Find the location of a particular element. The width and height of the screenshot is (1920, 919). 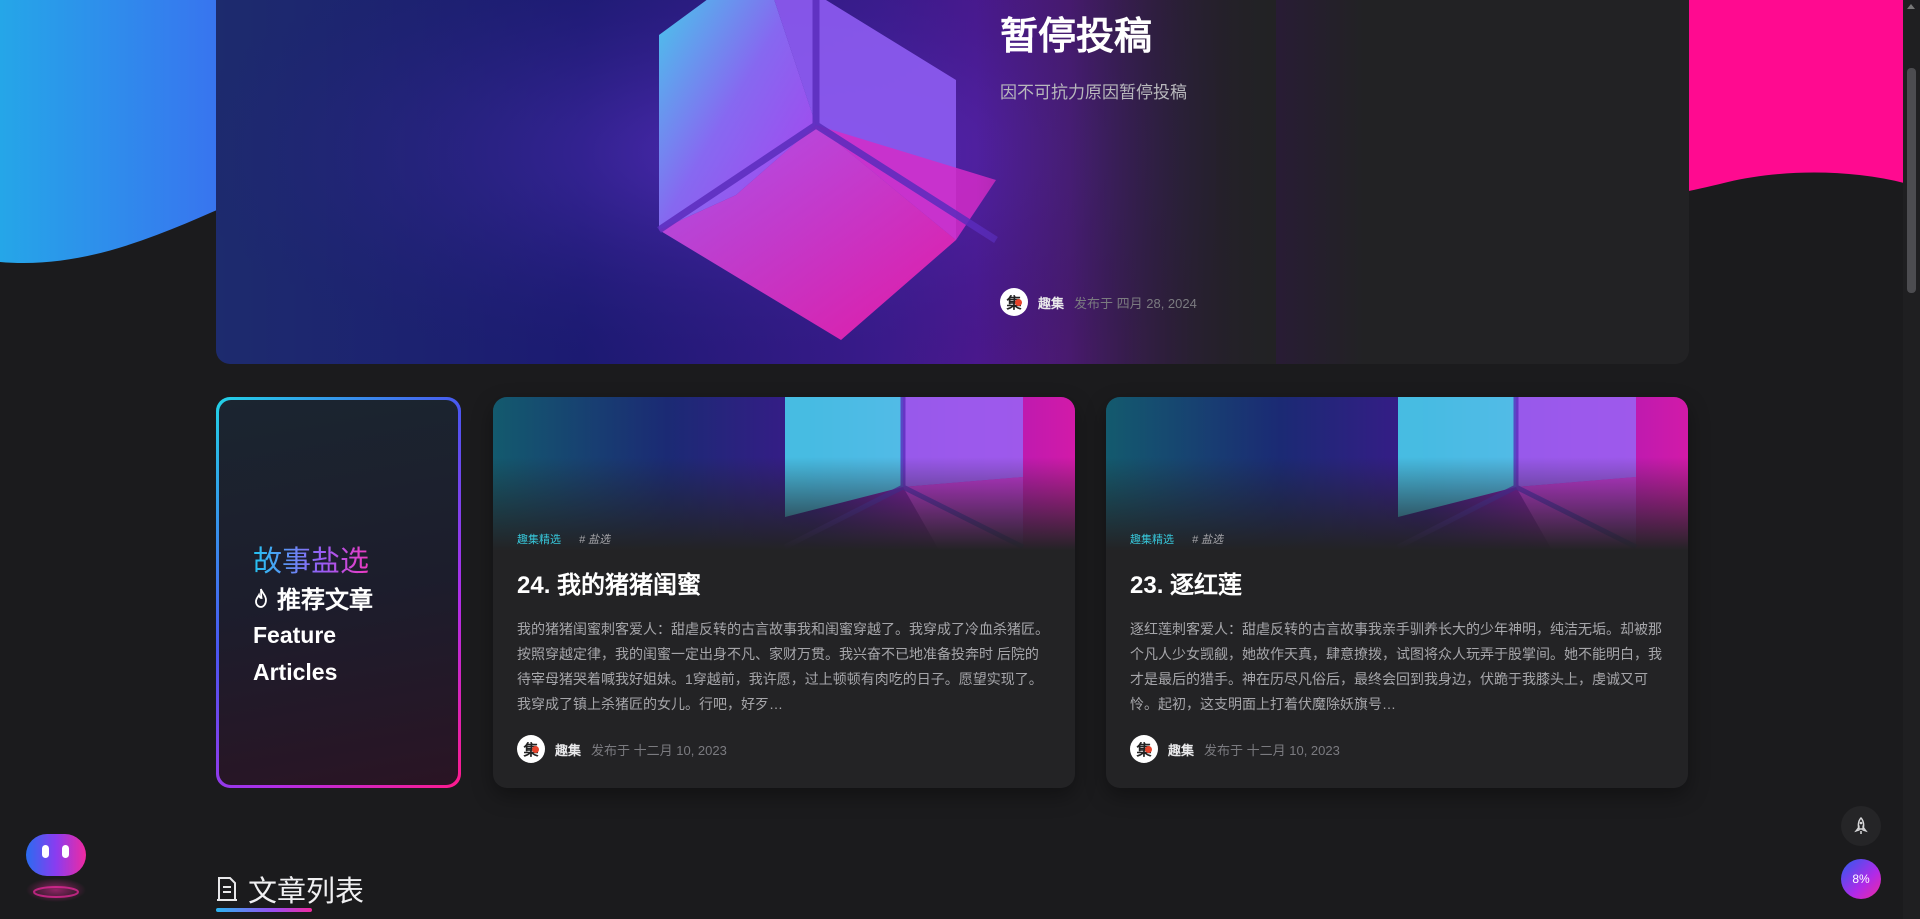

rocket-icon is located at coordinates (1861, 825).